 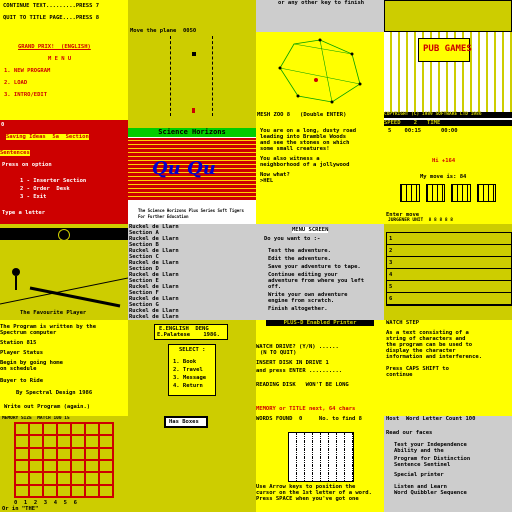 What do you see at coordinates (298, 309) in the screenshot?
I see `menu-finish: Finish altogether.` at bounding box center [298, 309].